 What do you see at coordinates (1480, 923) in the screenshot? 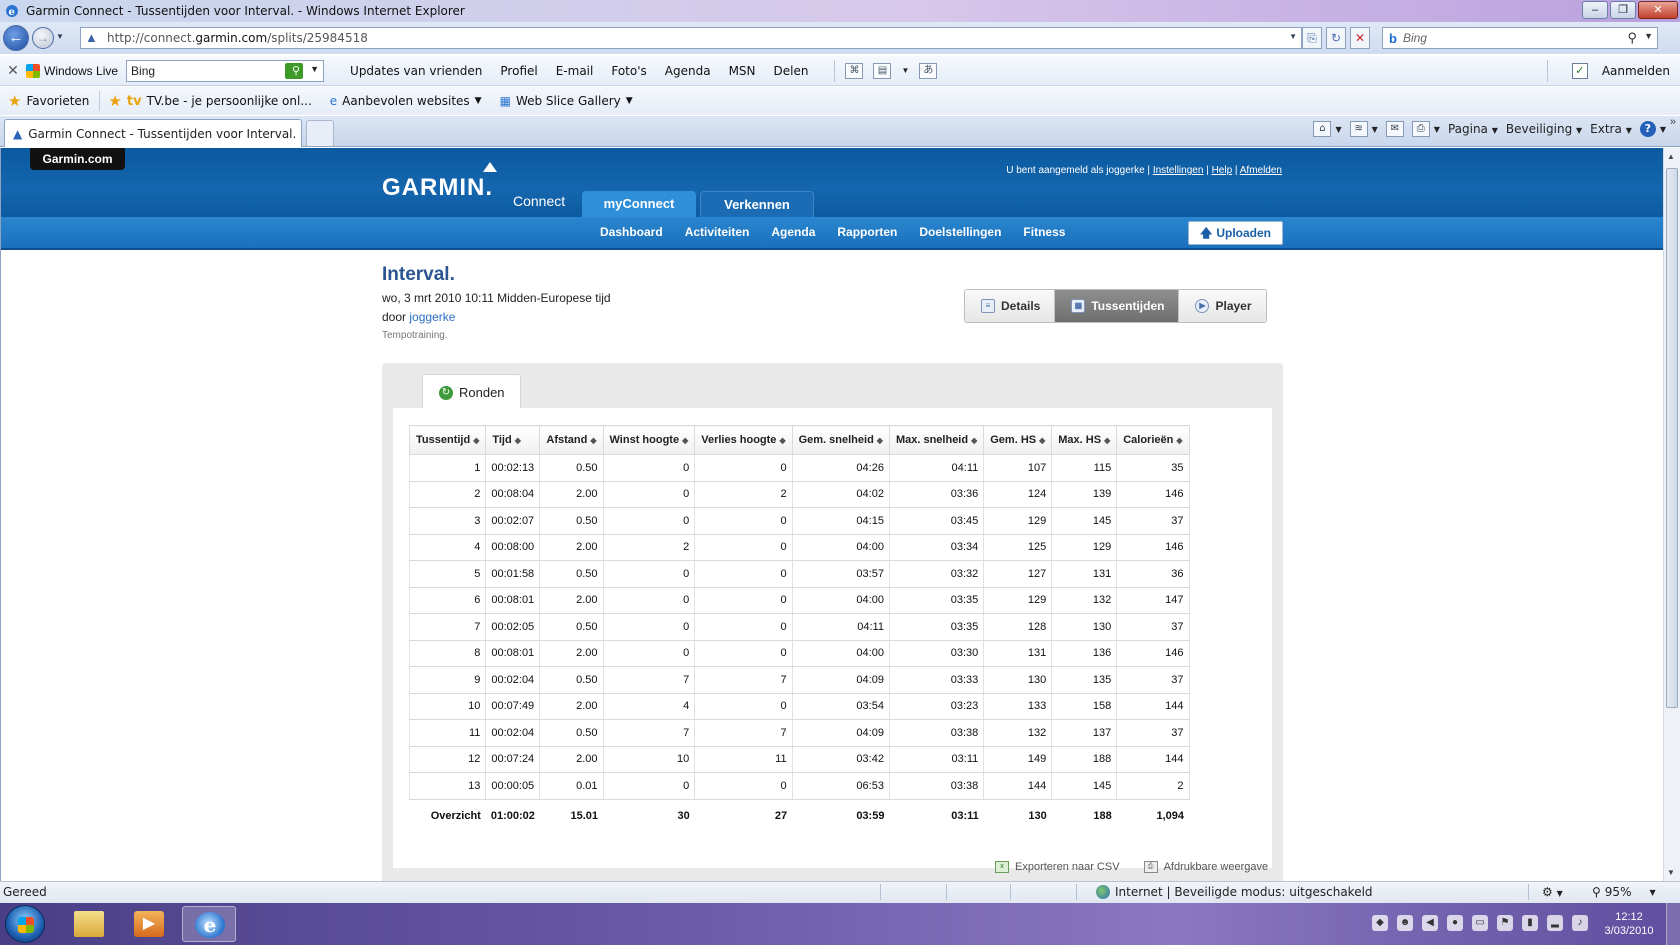
I see `display-tray-icon: ▭` at bounding box center [1480, 923].